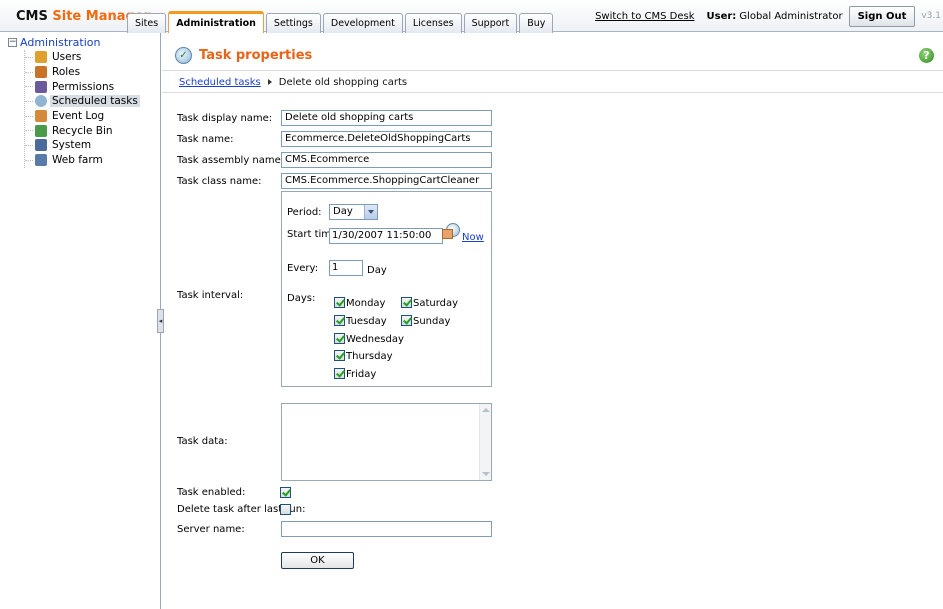 The height and width of the screenshot is (609, 943). I want to click on calendar-icon, so click(451, 231).